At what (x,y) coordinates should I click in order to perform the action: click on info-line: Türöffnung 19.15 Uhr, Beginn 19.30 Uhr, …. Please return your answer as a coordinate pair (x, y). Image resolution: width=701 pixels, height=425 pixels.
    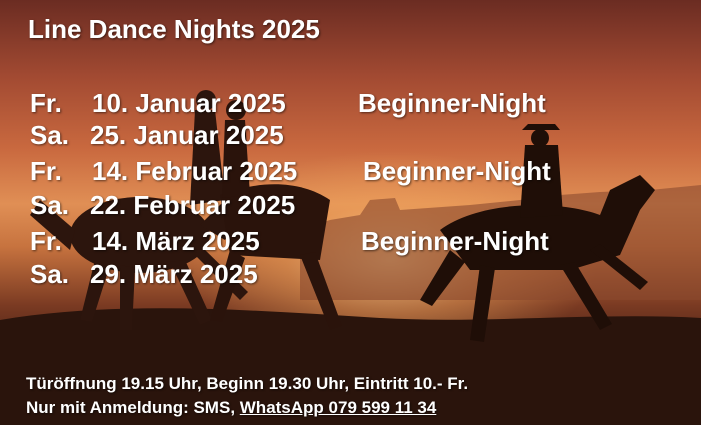
    Looking at the image, I should click on (247, 383).